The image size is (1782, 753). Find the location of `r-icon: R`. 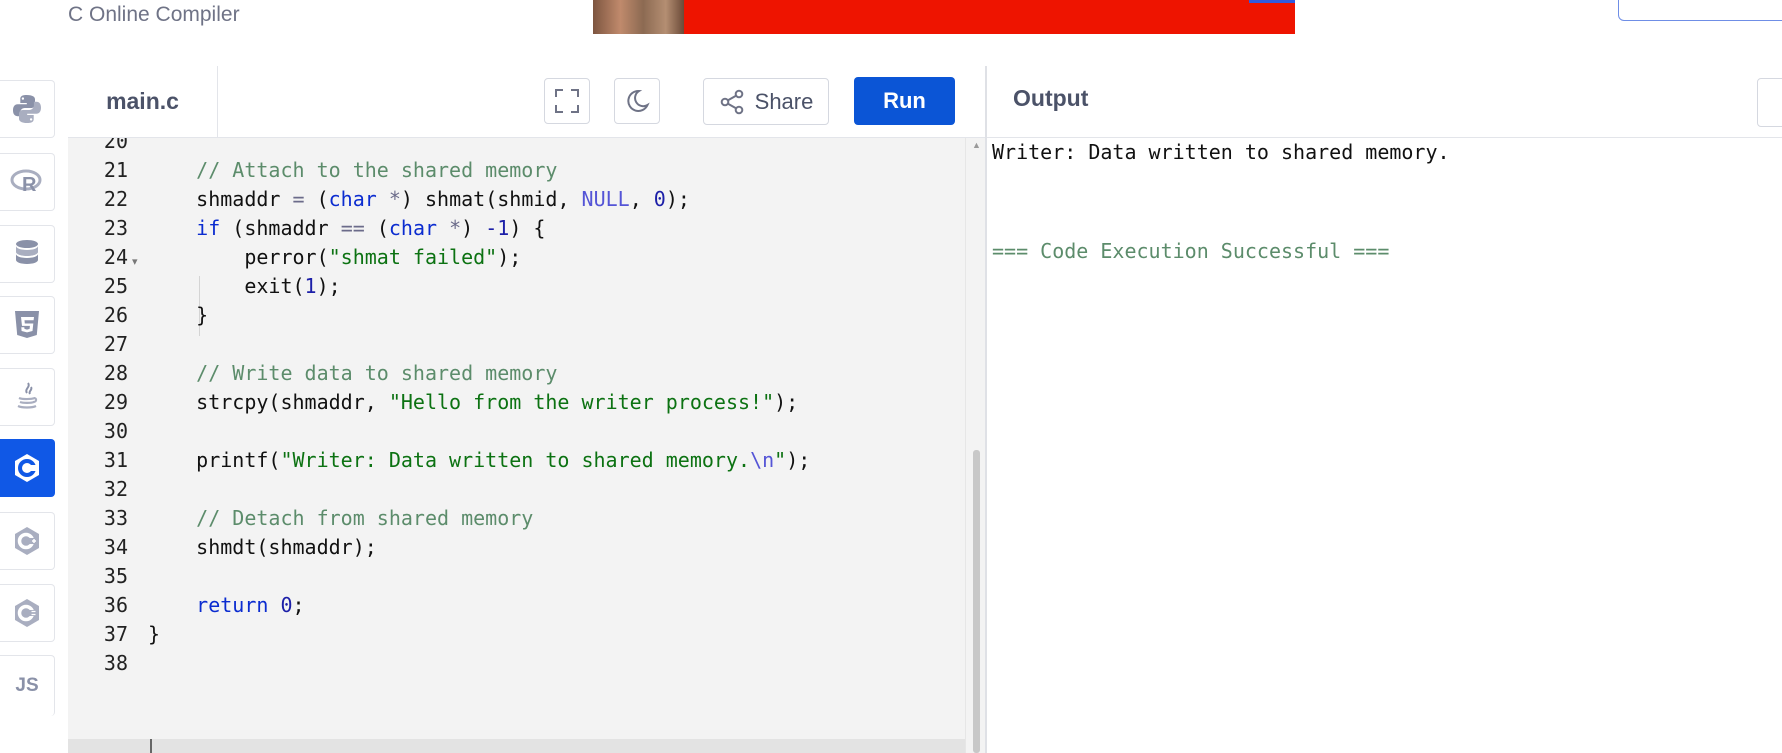

r-icon: R is located at coordinates (26, 182).